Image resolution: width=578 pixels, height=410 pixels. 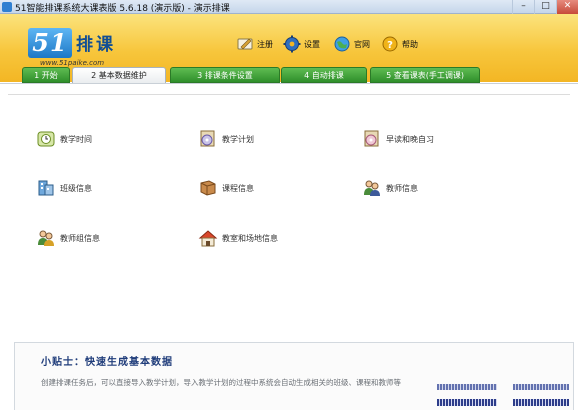 What do you see at coordinates (567, 7) in the screenshot?
I see `close-button: ✕` at bounding box center [567, 7].